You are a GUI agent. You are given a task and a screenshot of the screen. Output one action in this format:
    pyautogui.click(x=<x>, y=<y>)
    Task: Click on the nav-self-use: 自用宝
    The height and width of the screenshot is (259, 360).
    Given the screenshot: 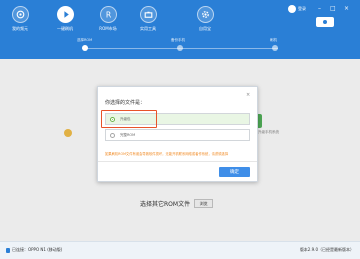 What is the action you would take?
    pyautogui.click(x=205, y=21)
    